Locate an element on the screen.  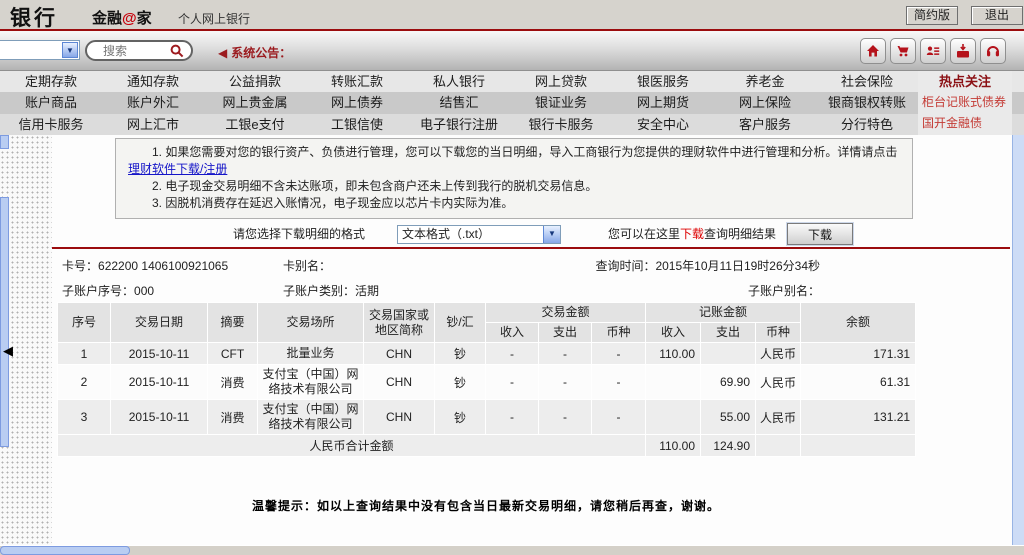
col-txn-expense: 支出 is located at coordinates (565, 332).